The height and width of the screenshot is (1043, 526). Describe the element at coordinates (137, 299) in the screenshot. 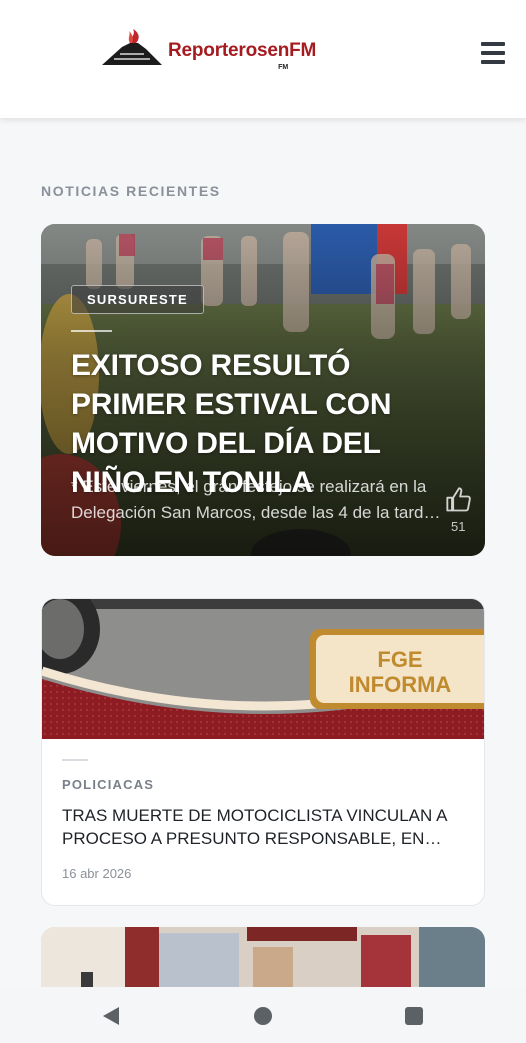

I see `featured-category-chip: SURSURESTE` at that location.